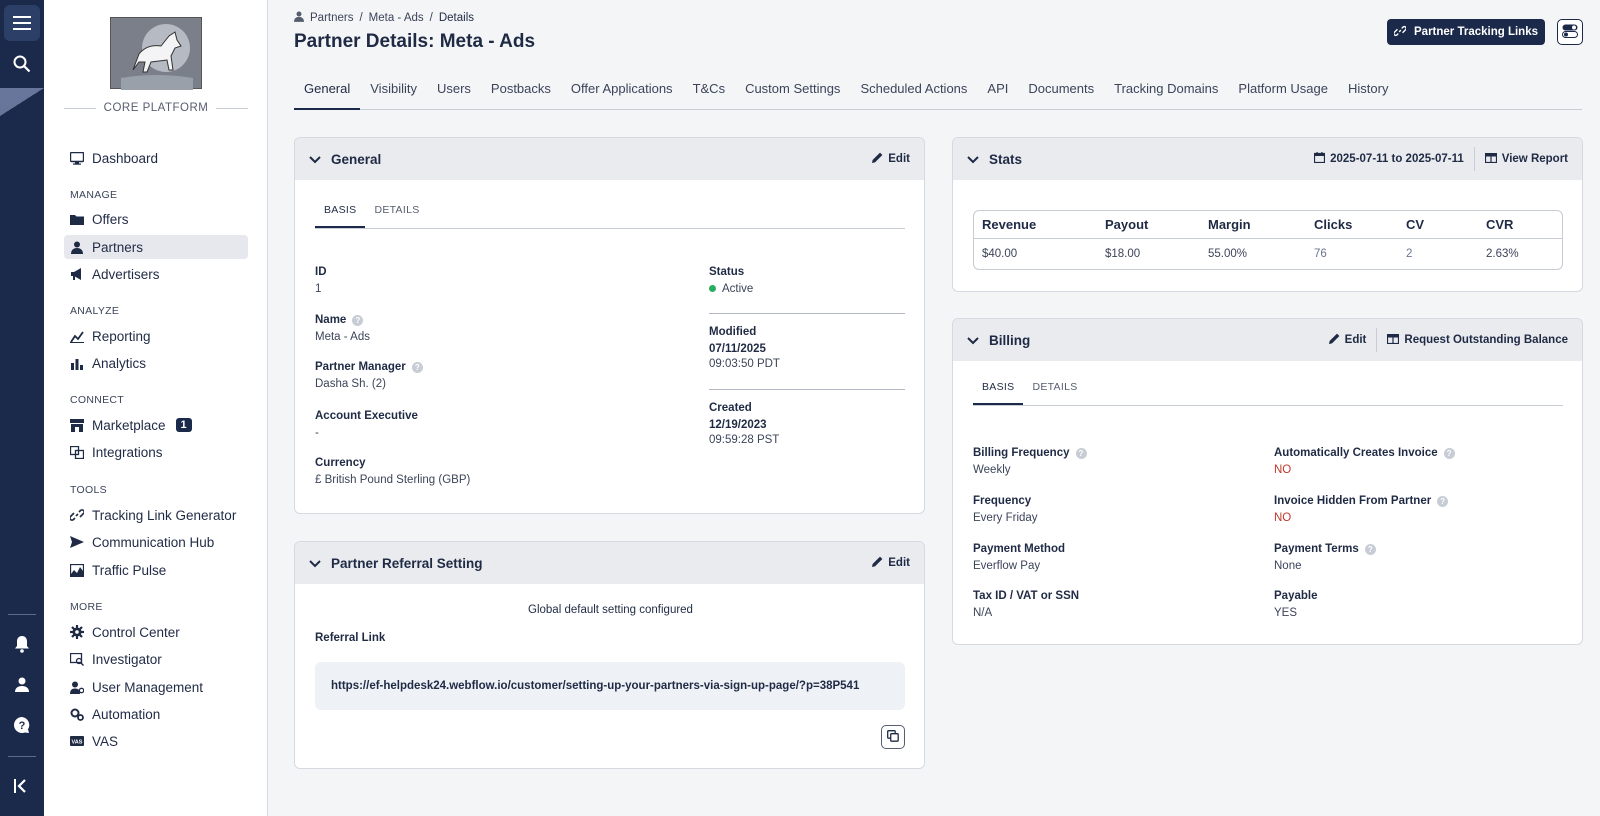 The image size is (1600, 816). Describe the element at coordinates (22, 64) in the screenshot. I see `search-icon` at that location.